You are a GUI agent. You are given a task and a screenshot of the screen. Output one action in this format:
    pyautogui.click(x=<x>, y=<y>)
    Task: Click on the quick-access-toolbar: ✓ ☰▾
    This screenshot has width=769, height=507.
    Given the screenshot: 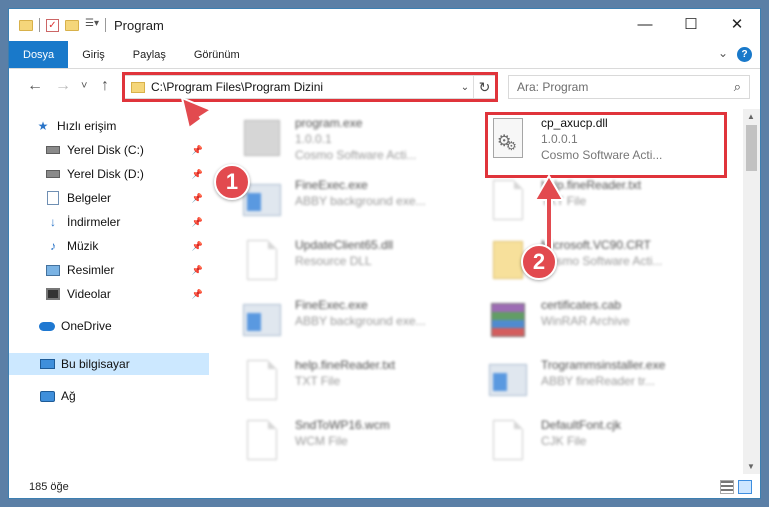 What is the action you would take?
    pyautogui.click(x=57, y=25)
    